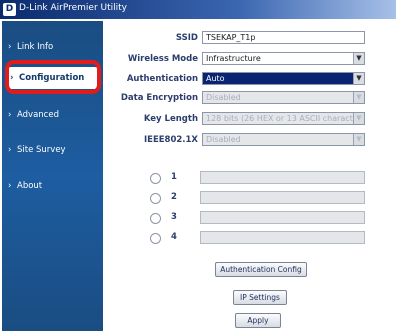 This screenshot has height=333, width=396. What do you see at coordinates (30, 186) in the screenshot?
I see `sidebar-item-label: About` at bounding box center [30, 186].